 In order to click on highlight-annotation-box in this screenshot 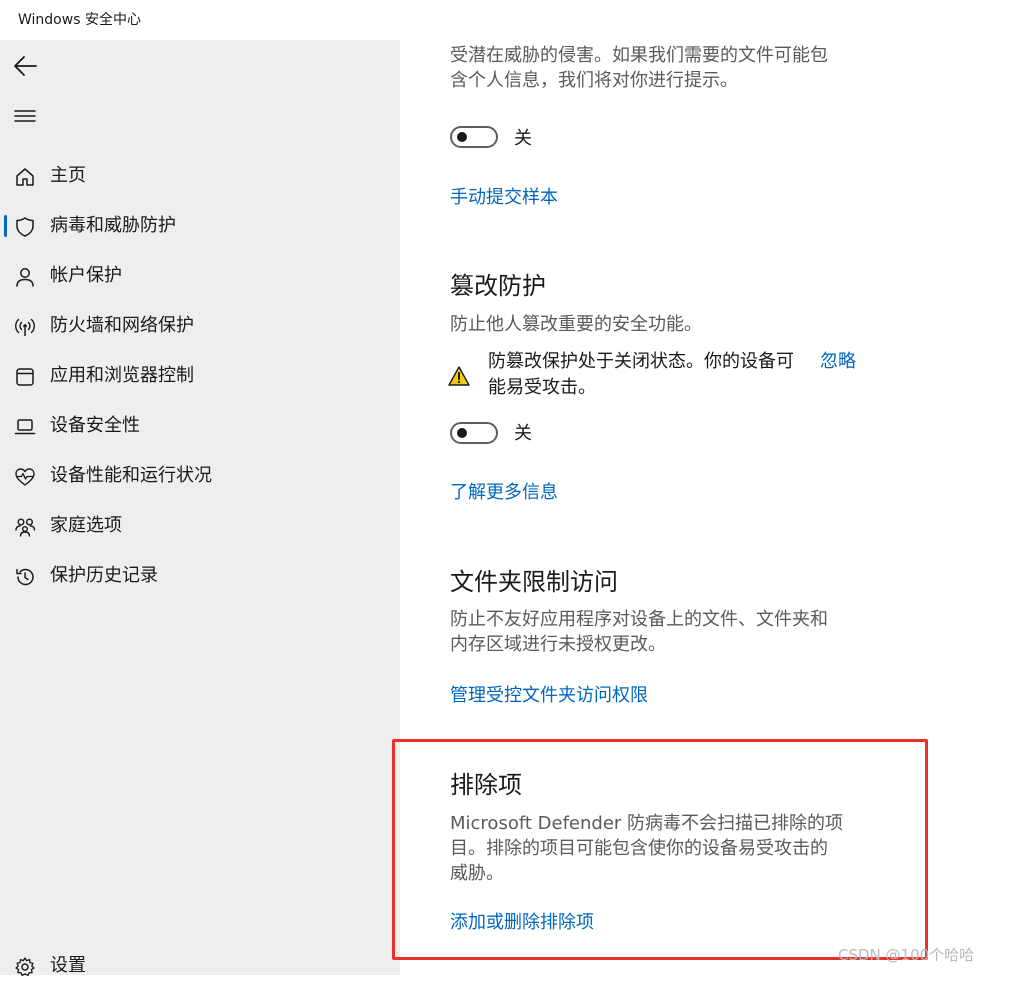, I will do `click(660, 849)`.